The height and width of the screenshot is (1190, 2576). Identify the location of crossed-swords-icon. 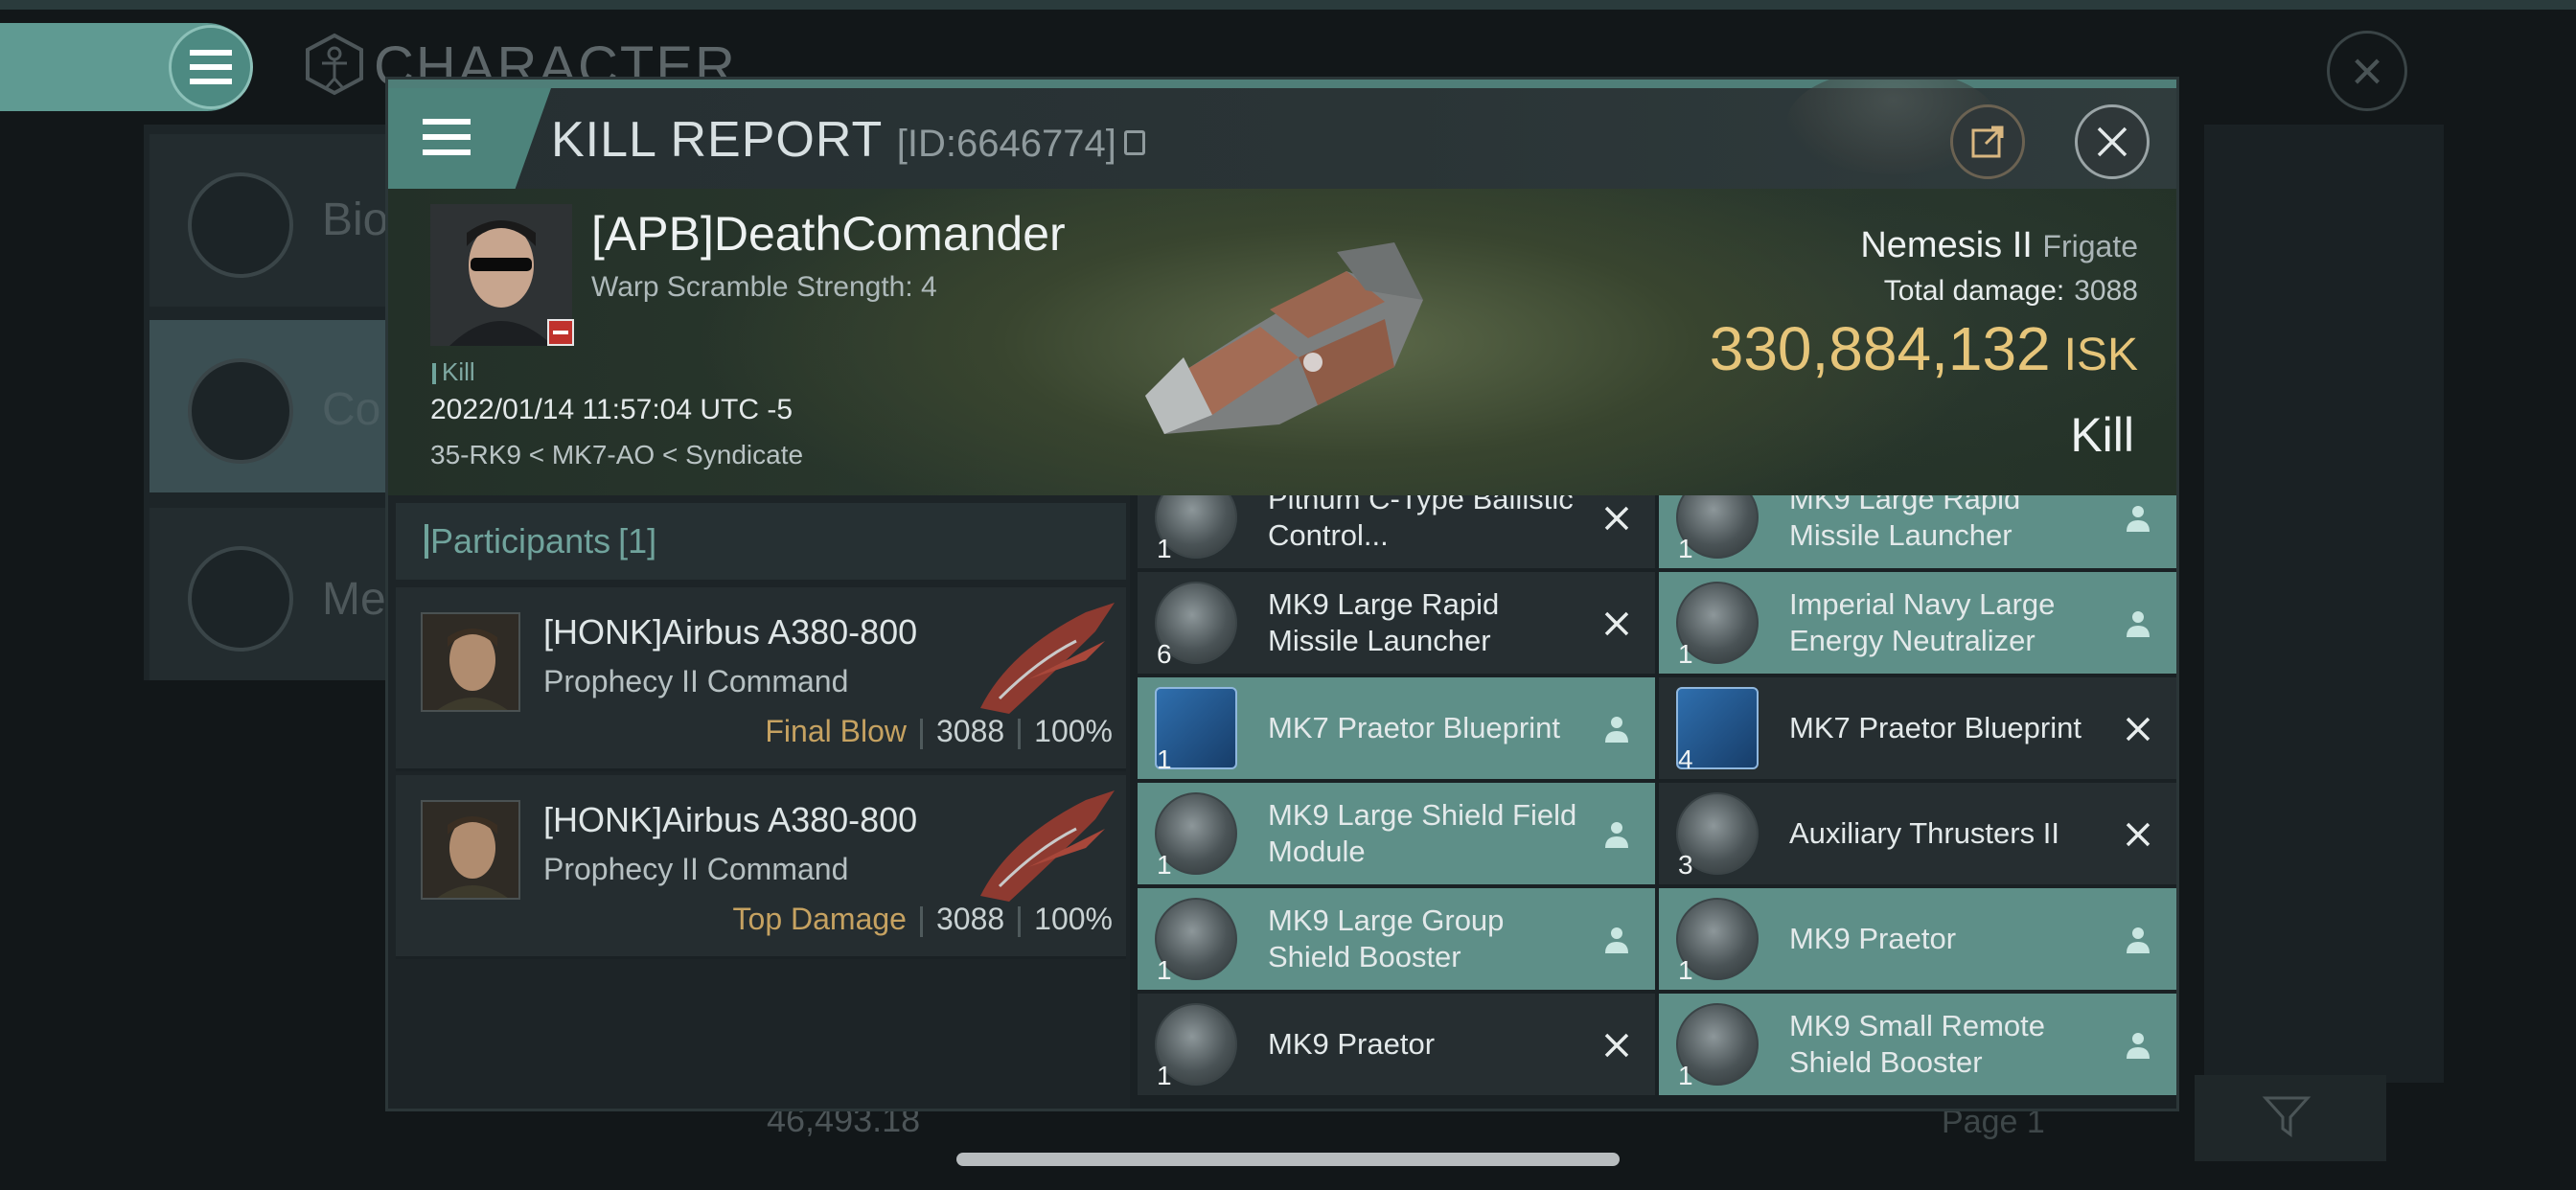
(240, 411).